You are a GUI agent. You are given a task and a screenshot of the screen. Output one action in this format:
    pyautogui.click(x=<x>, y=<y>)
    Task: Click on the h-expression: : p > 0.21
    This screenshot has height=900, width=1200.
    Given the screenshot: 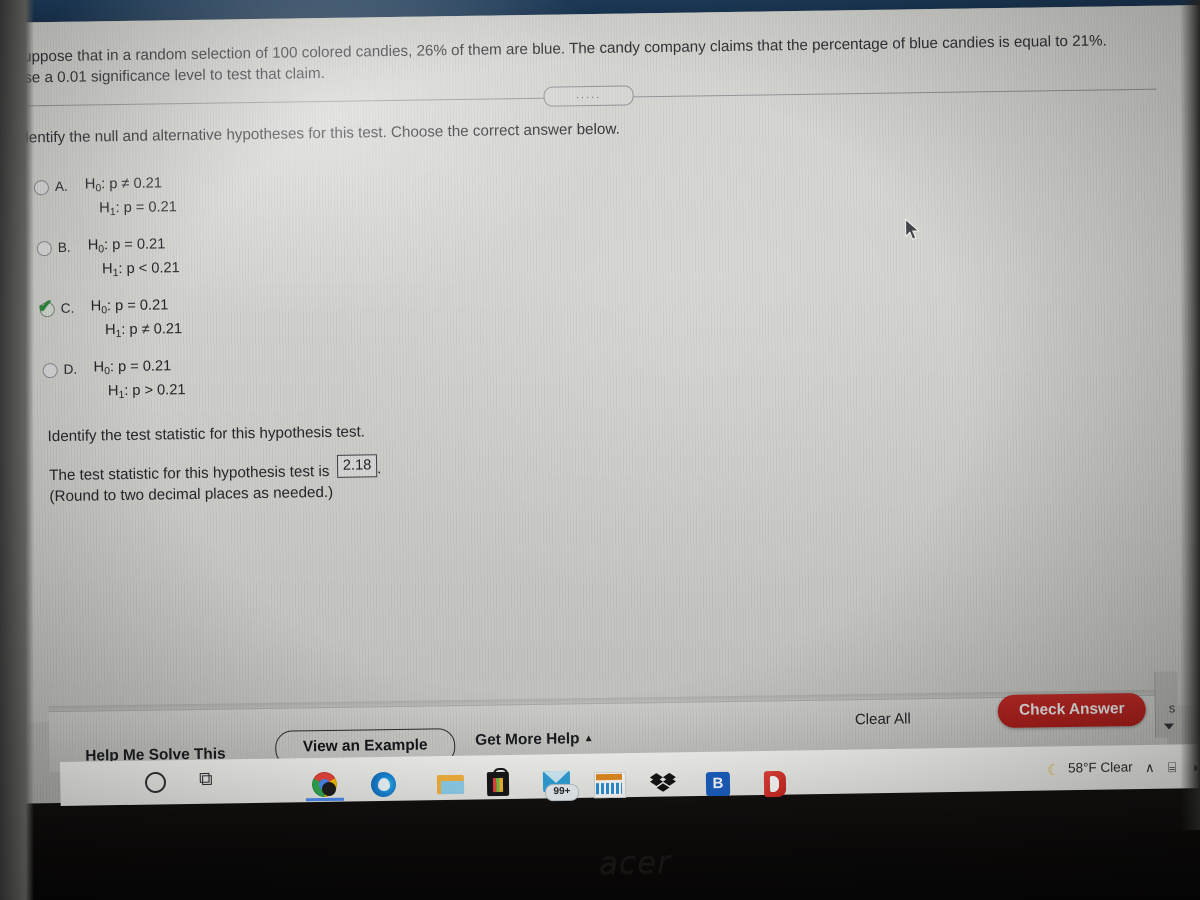 What is the action you would take?
    pyautogui.click(x=155, y=390)
    